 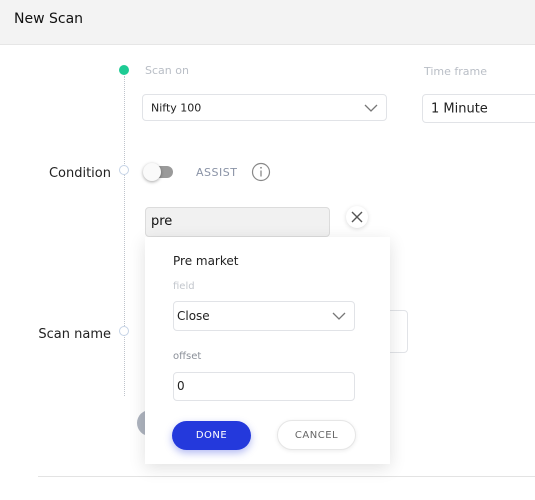 I want to click on field-select: Close, so click(x=264, y=316).